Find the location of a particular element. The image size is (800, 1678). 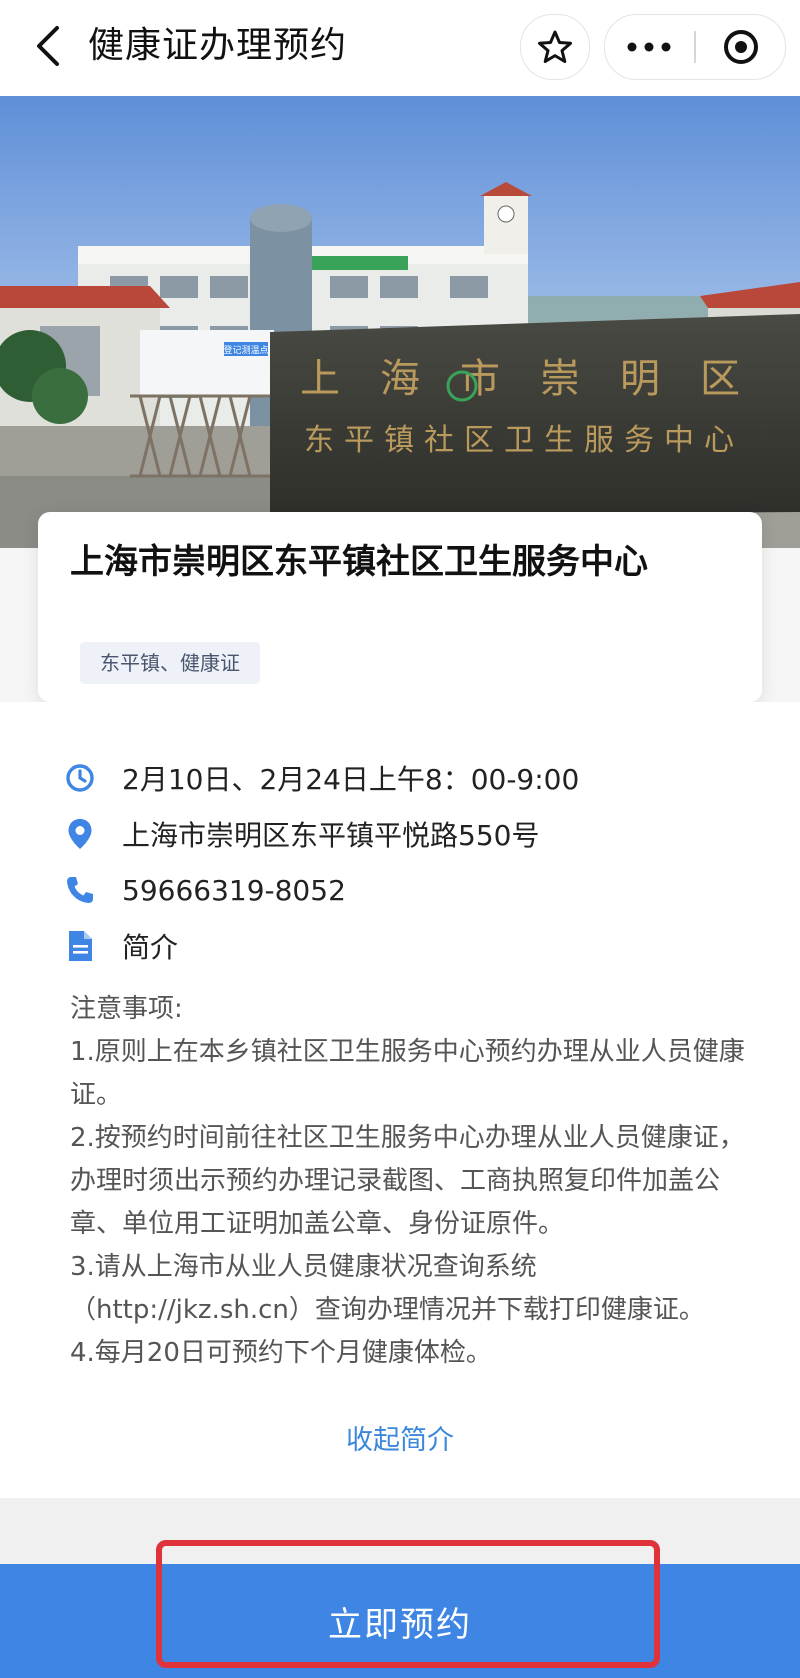

notes-title: 注意事项: is located at coordinates (126, 1009).